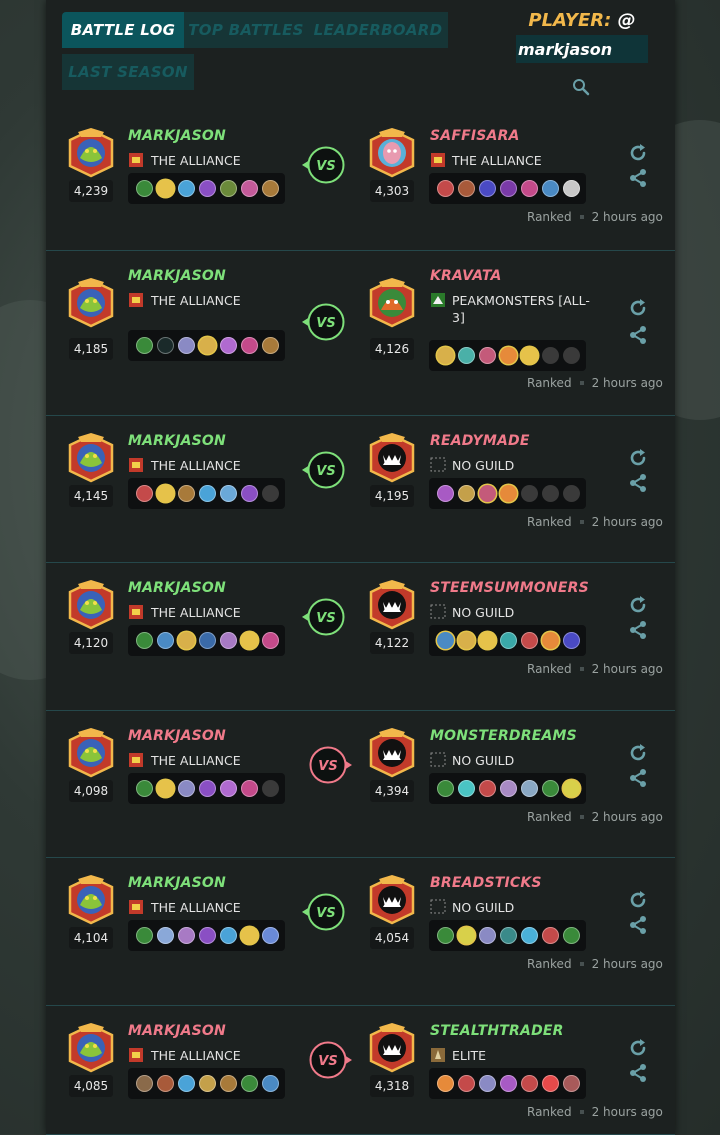  What do you see at coordinates (466, 276) in the screenshot?
I see `opponent-name: KRAVATA` at bounding box center [466, 276].